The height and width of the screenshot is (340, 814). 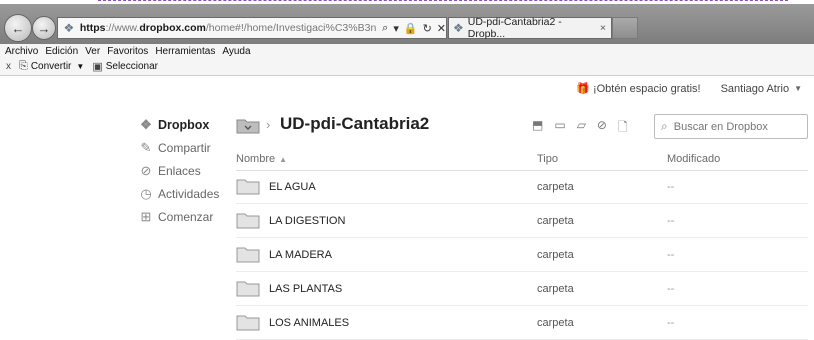 I want to click on table-row: LA DIGESTION carpeta --, so click(x=522, y=221).